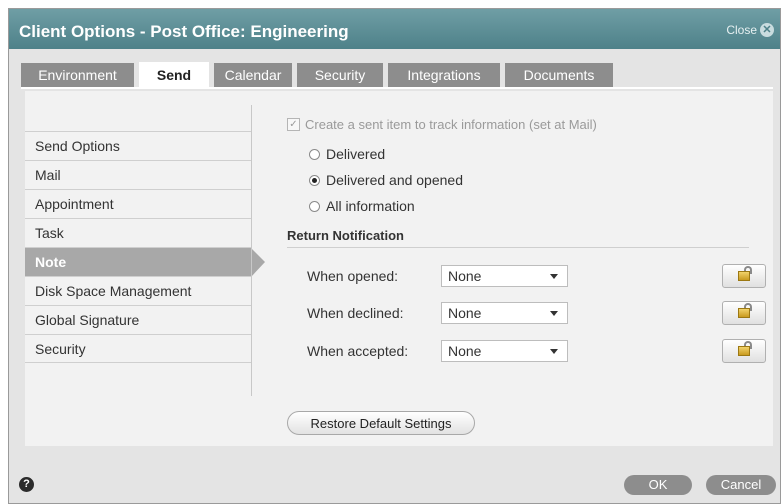 The height and width of the screenshot is (504, 781). I want to click on sidebar-item-send-options: Send Options, so click(138, 145).